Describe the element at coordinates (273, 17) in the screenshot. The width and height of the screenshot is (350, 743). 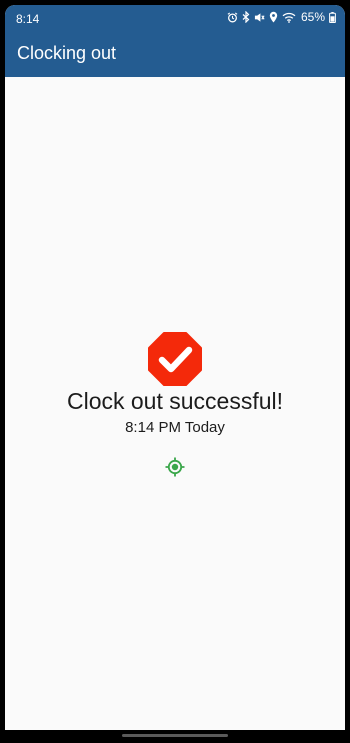
I see `location-pin-icon` at that location.